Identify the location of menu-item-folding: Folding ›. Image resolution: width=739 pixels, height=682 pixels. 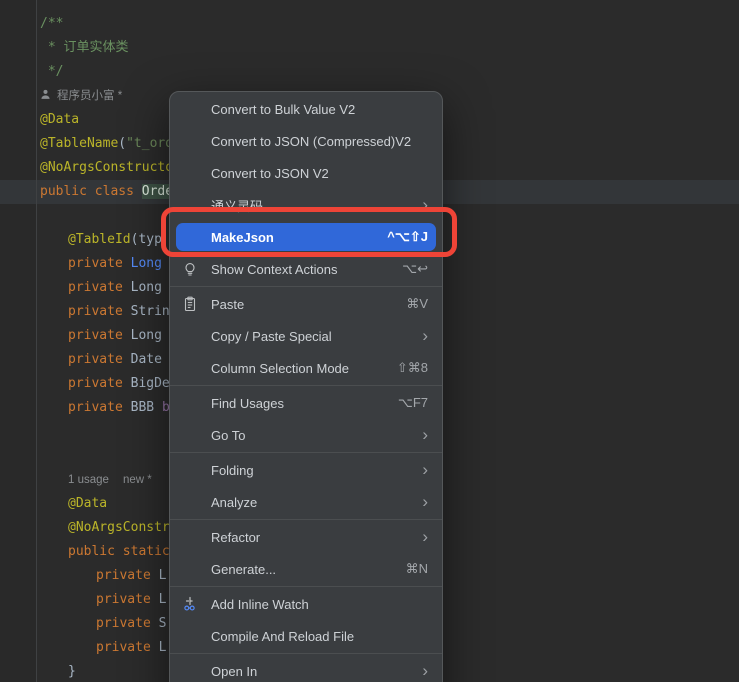
(306, 470).